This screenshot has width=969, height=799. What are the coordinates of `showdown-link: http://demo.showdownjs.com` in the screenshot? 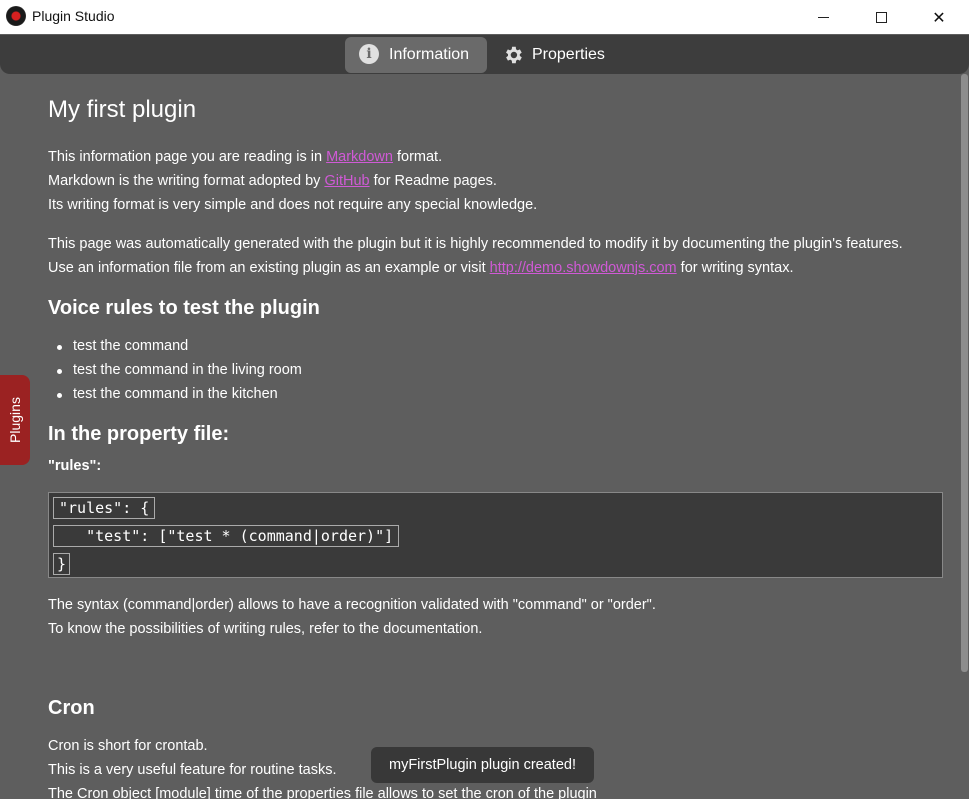 It's located at (583, 268).